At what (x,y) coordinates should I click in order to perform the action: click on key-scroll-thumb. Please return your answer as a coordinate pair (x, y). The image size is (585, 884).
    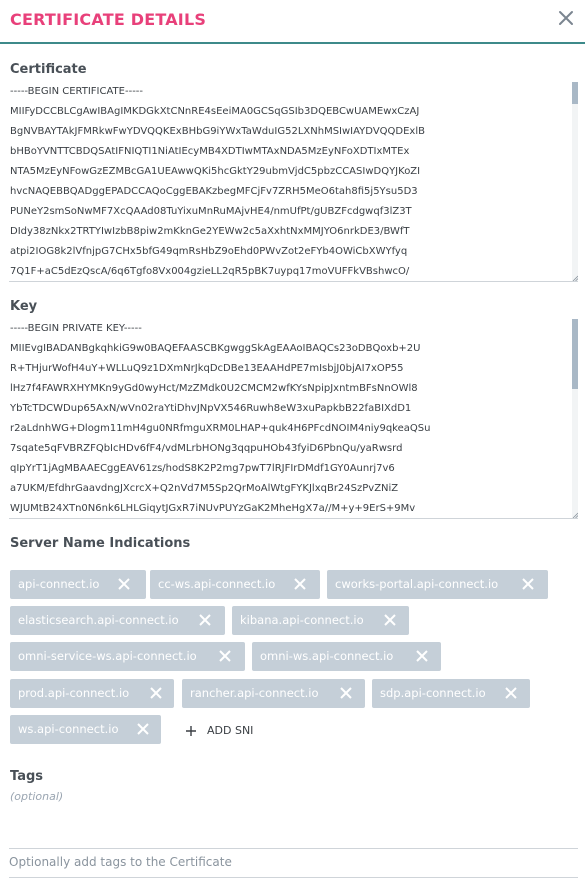
    Looking at the image, I should click on (575, 354).